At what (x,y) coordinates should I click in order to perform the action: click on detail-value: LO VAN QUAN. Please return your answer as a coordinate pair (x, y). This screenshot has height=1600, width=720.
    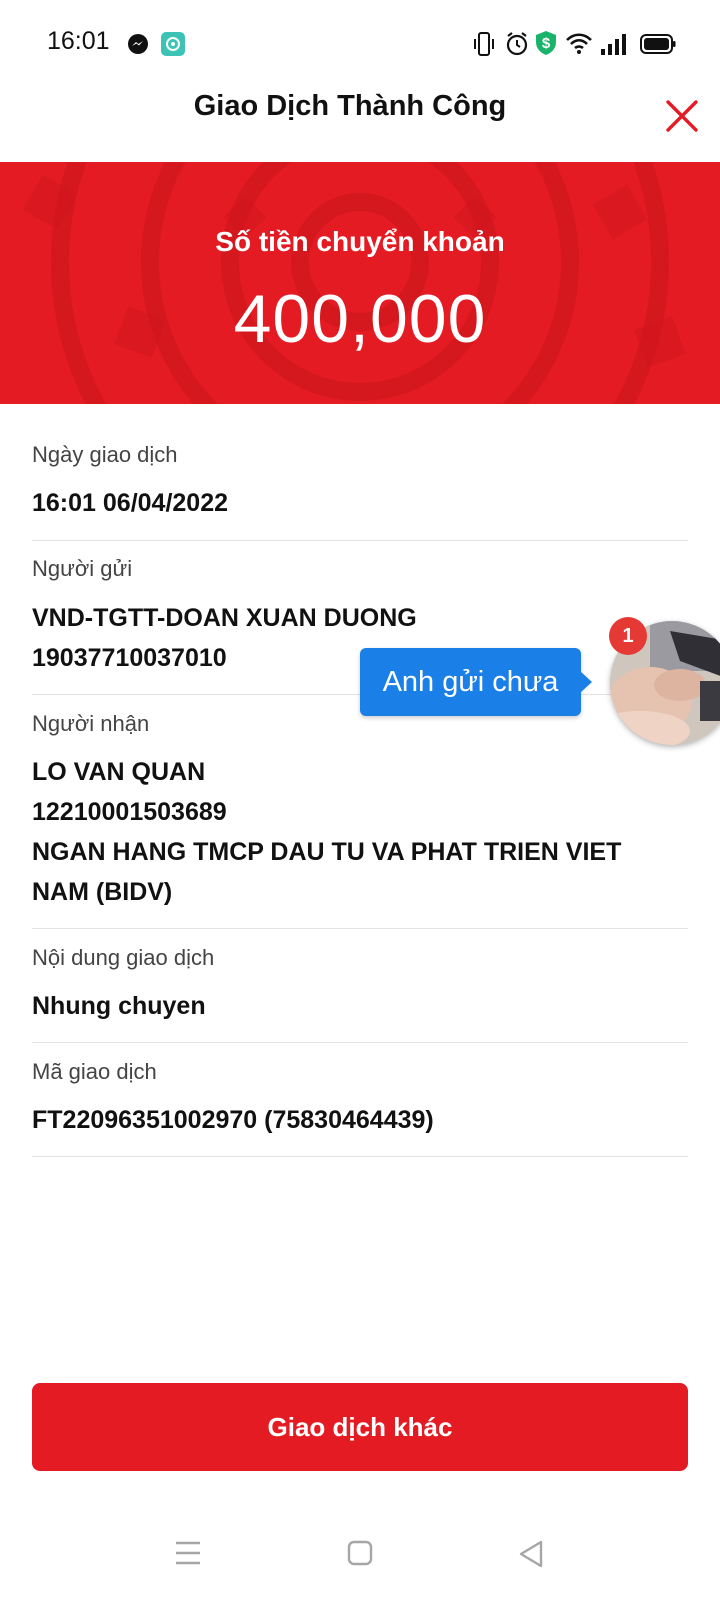
    Looking at the image, I should click on (119, 772).